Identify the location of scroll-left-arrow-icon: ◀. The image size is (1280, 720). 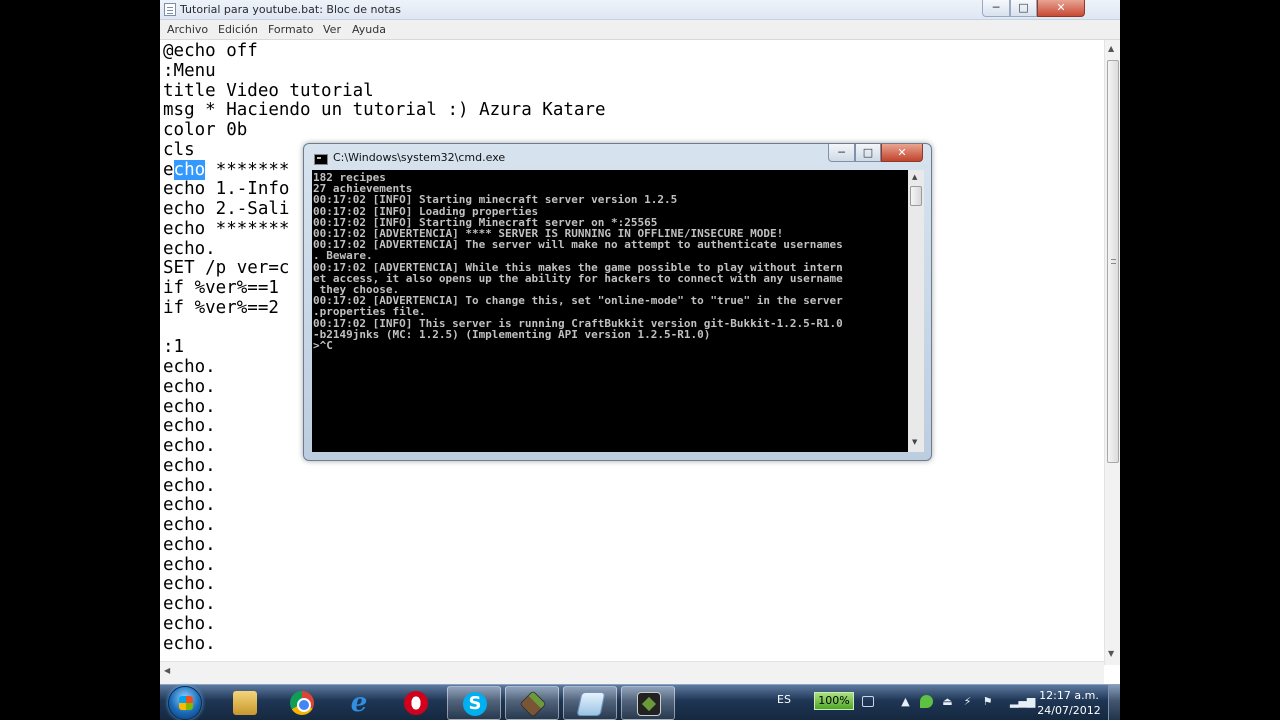
(167, 670).